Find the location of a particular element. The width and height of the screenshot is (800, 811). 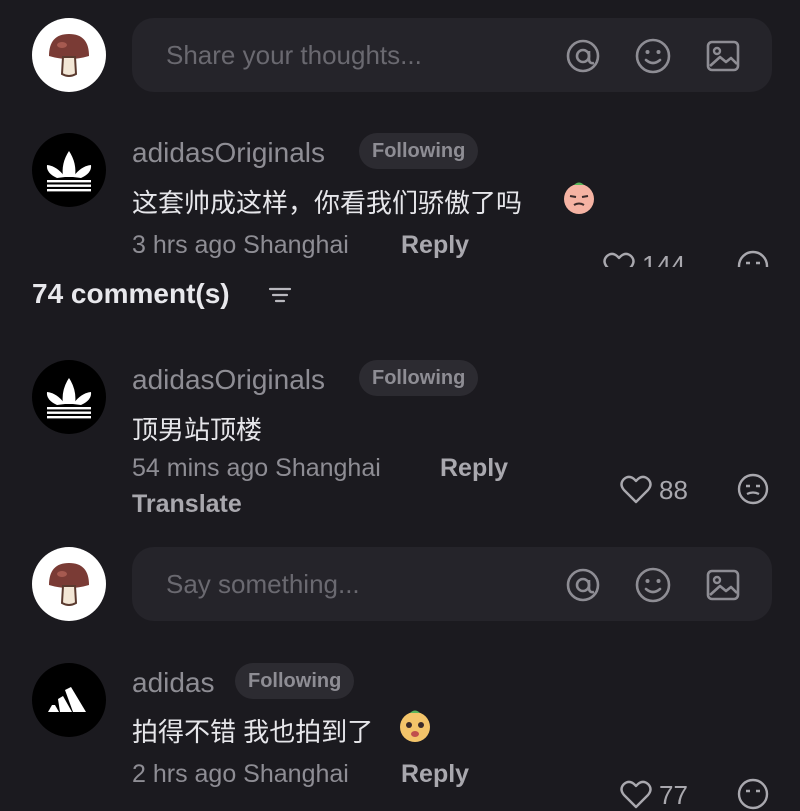

smug-sticker-icon is located at coordinates (579, 198).